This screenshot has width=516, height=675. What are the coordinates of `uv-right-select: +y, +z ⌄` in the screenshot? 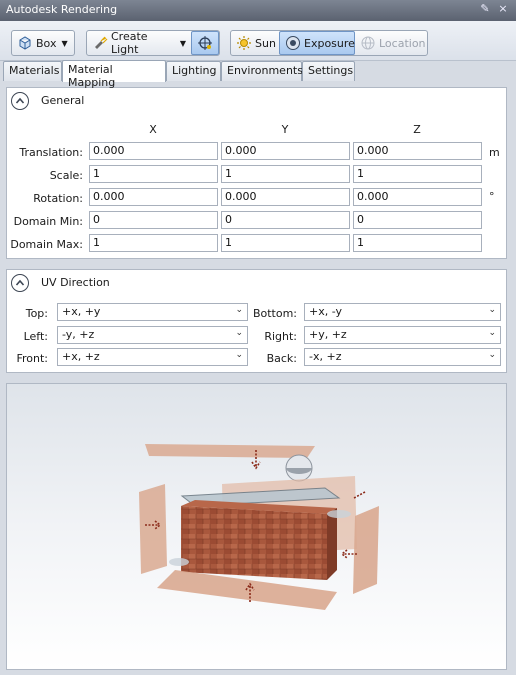 It's located at (402, 335).